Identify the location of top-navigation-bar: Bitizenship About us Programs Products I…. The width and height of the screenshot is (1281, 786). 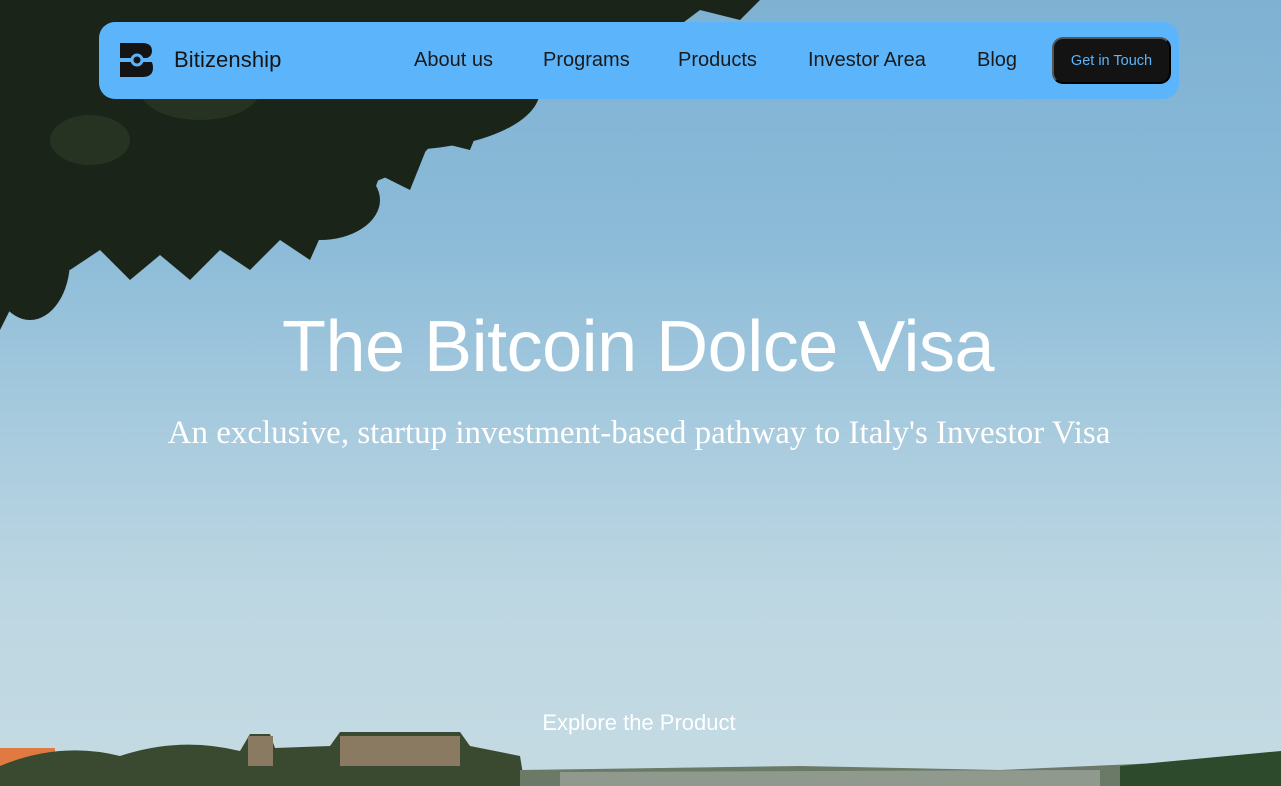
(639, 60).